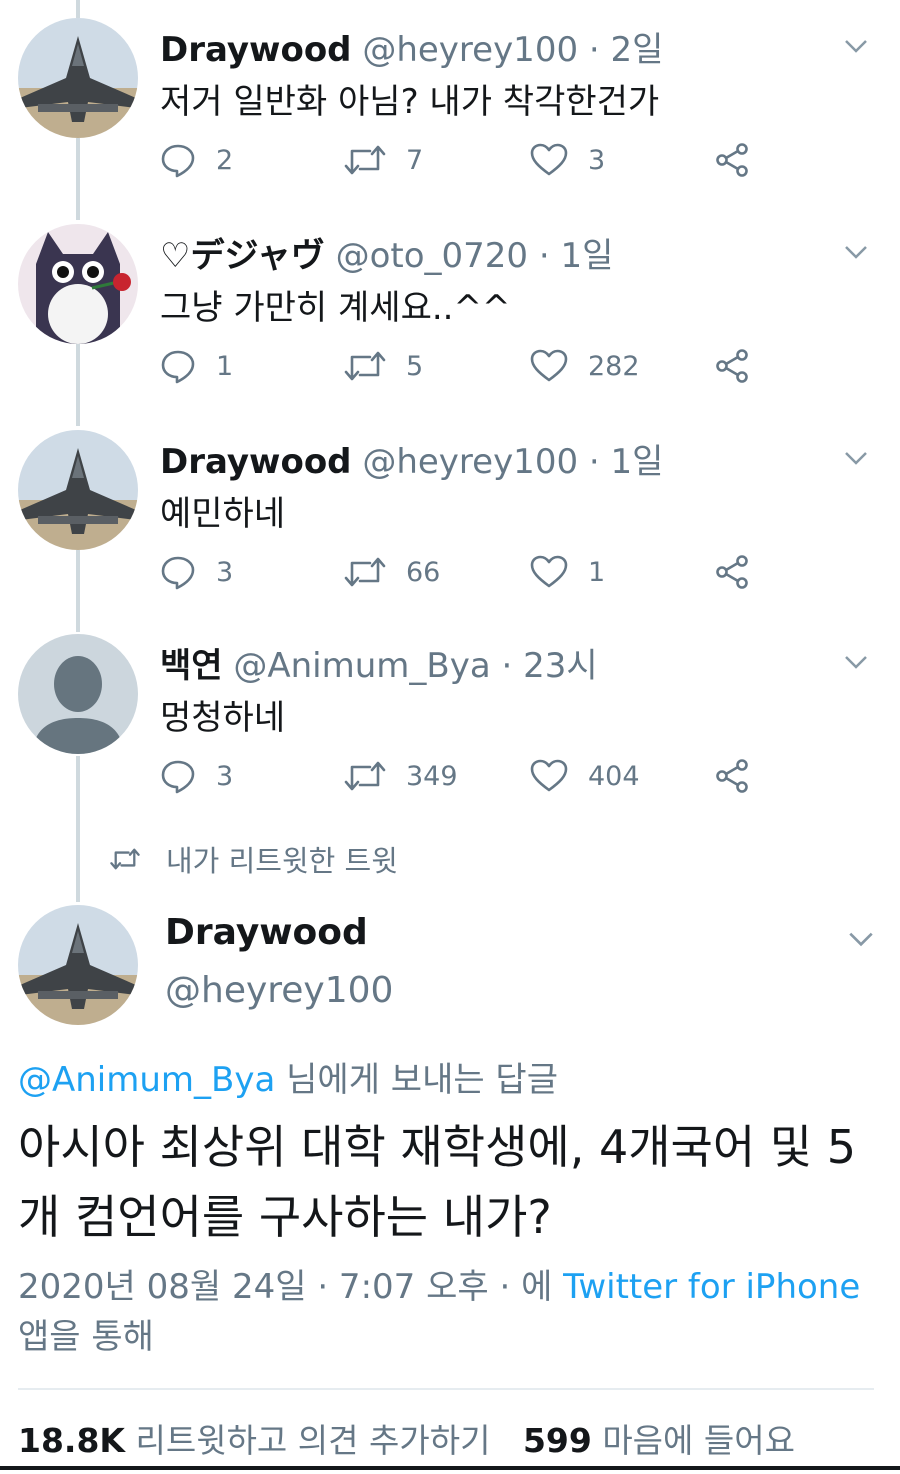 This screenshot has width=900, height=1474. Describe the element at coordinates (480, 366) in the screenshot. I see `tweet-actions: 1 5 282` at that location.